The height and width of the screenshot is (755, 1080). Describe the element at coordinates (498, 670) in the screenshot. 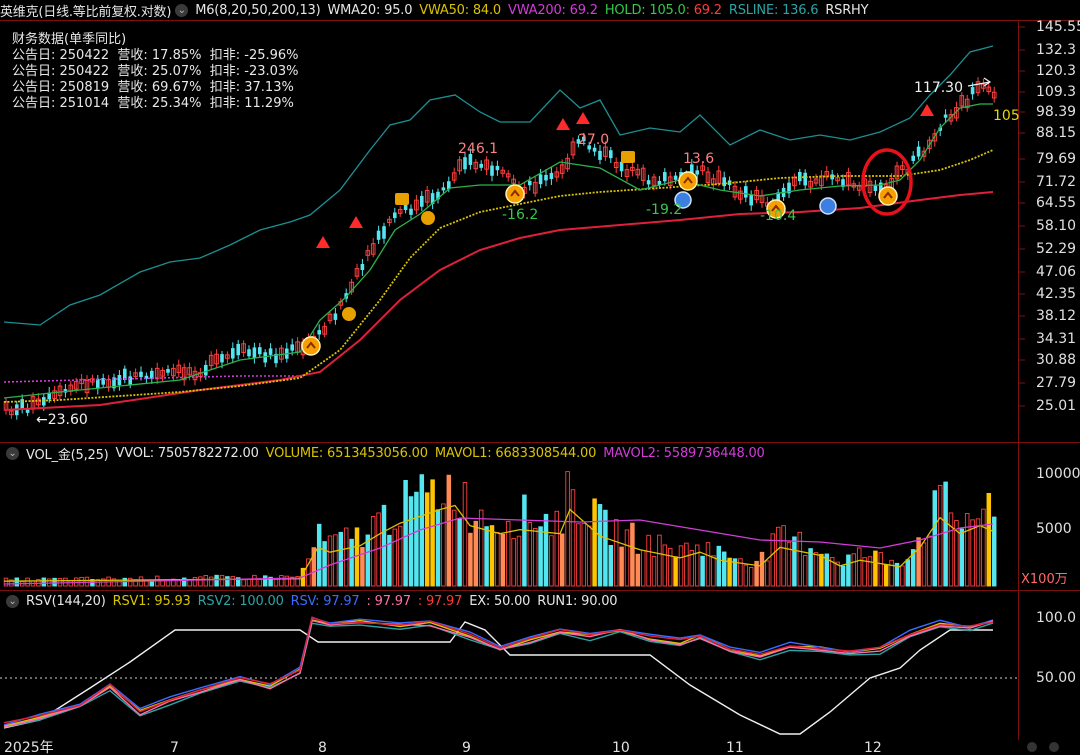

I see `rsv-series-line` at that location.